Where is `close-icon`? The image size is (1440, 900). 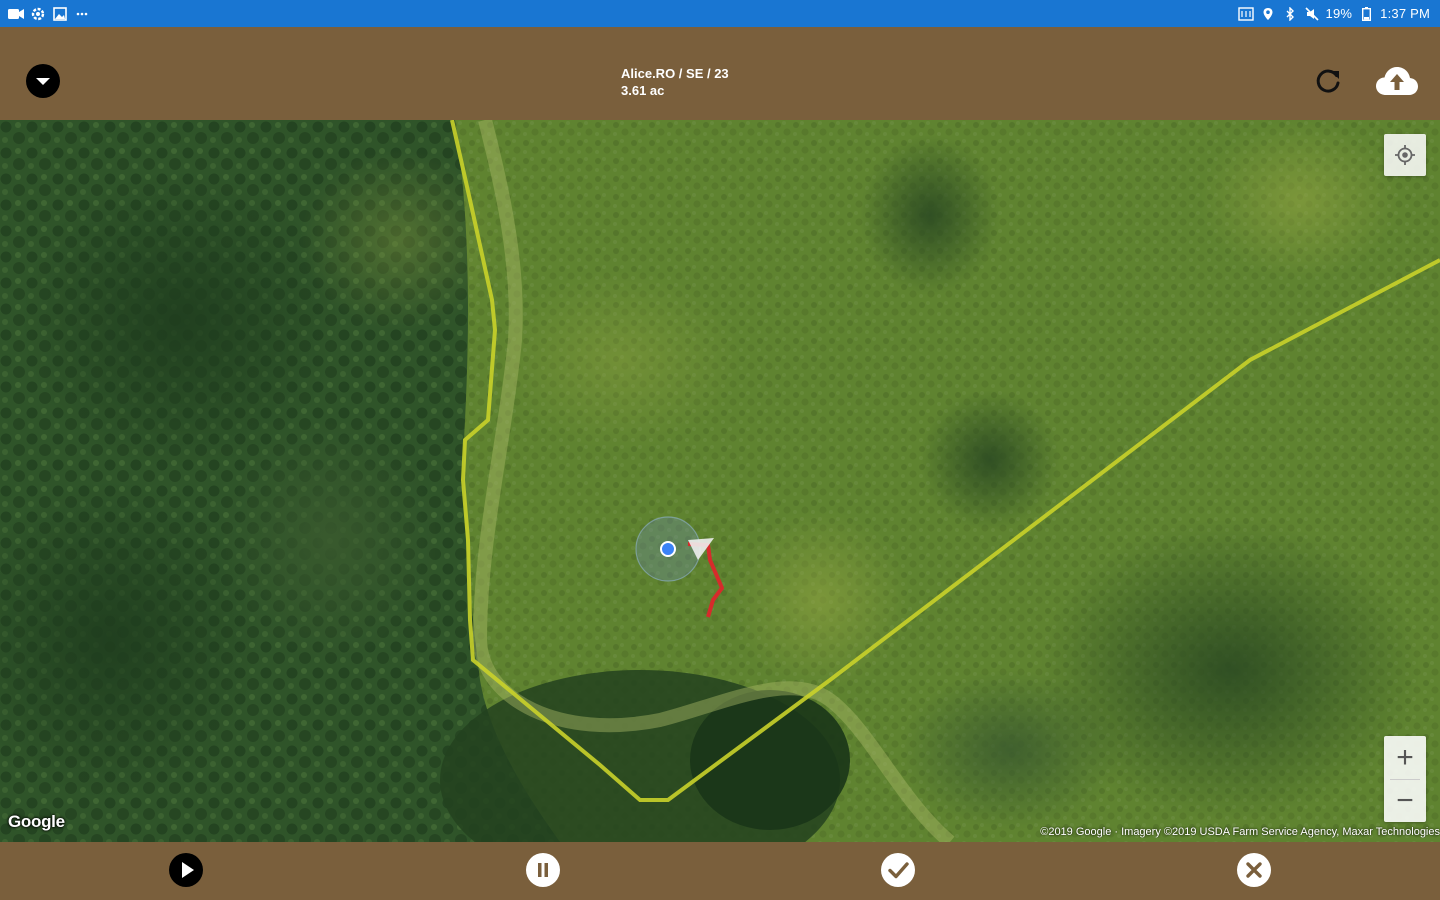
close-icon is located at coordinates (1254, 870).